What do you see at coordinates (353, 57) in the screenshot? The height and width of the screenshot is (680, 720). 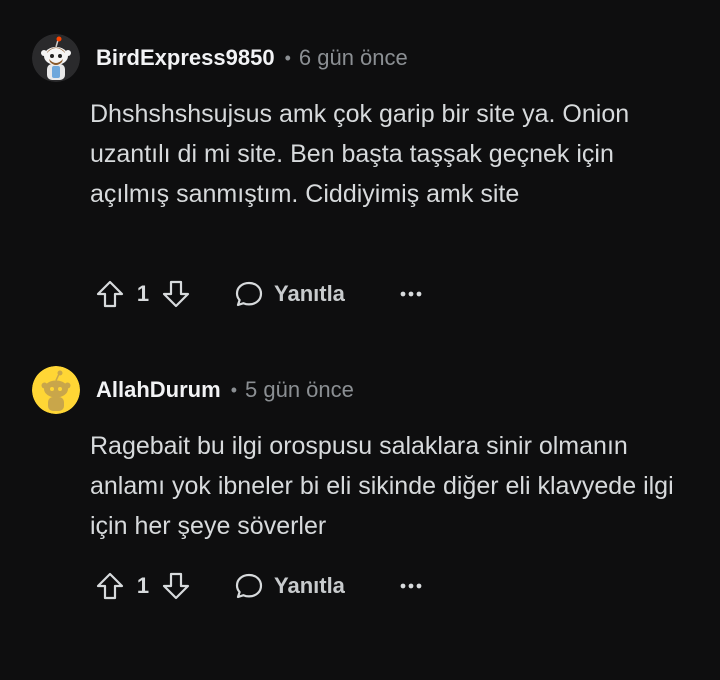 I see `timestamp: 6 gün önce` at bounding box center [353, 57].